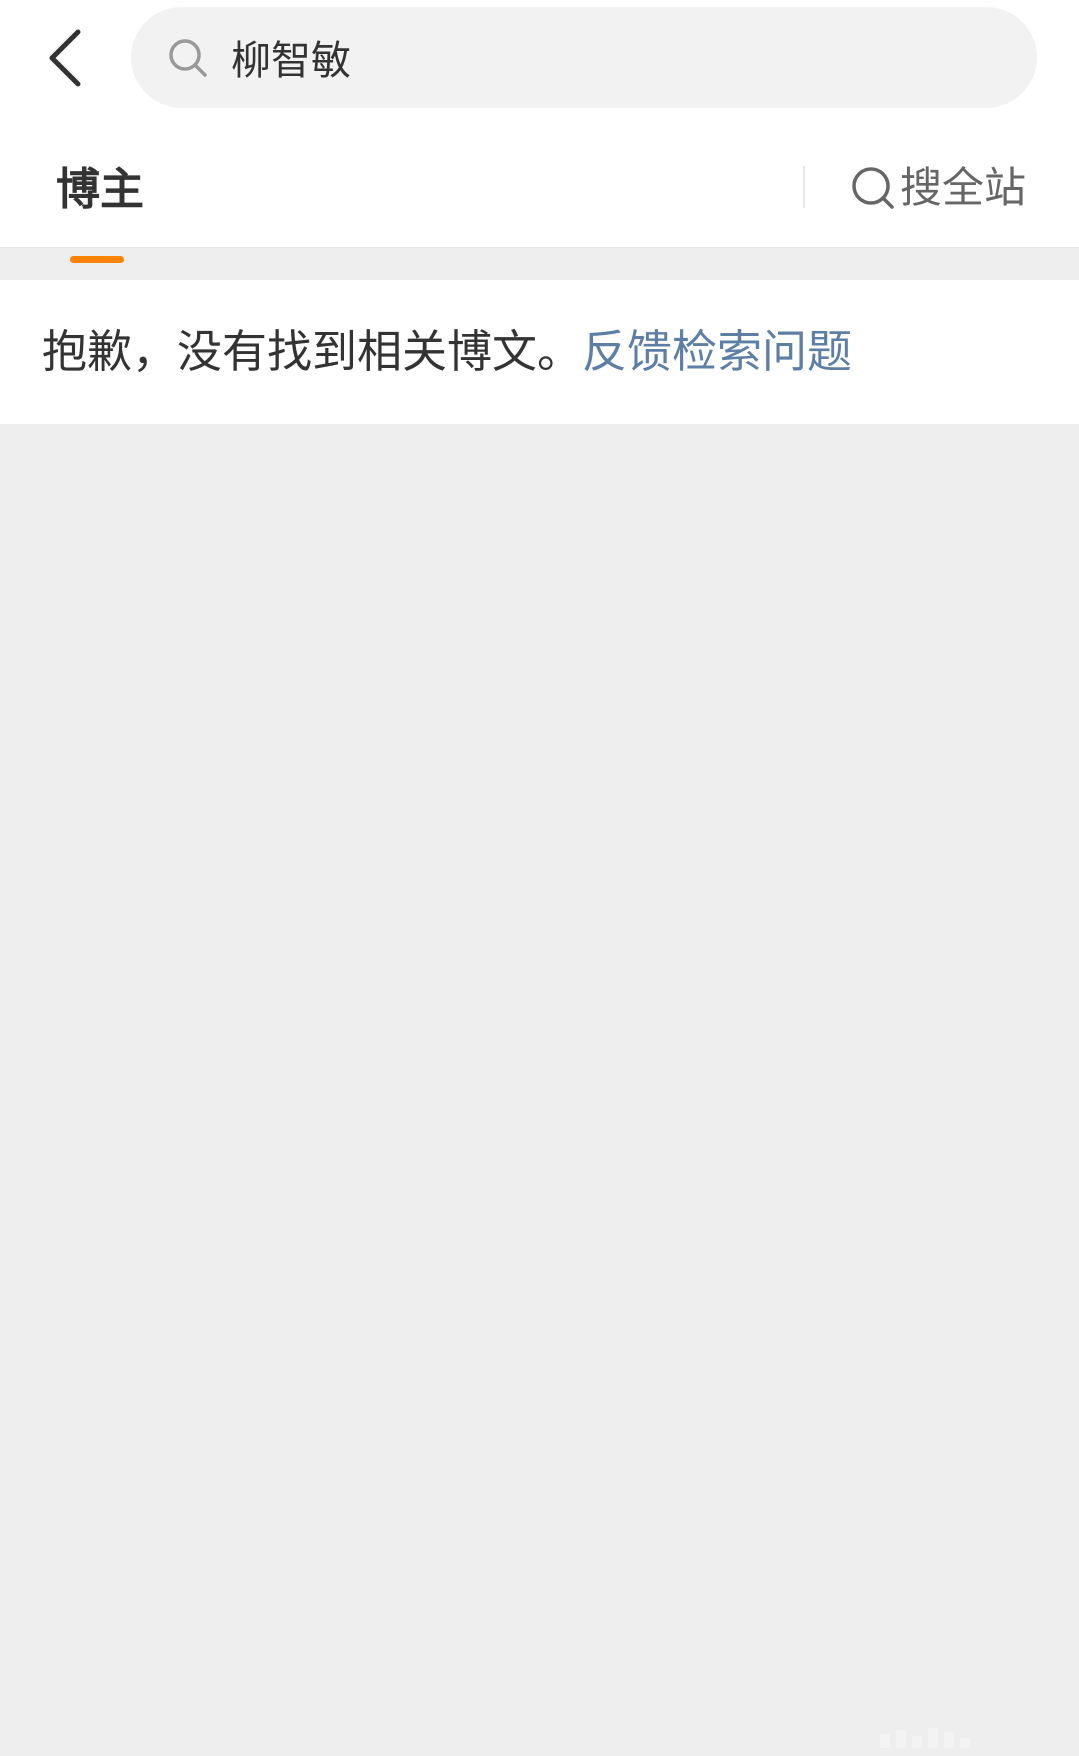 The width and height of the screenshot is (1079, 1756). What do you see at coordinates (804, 187) in the screenshot?
I see `tab-divider` at bounding box center [804, 187].